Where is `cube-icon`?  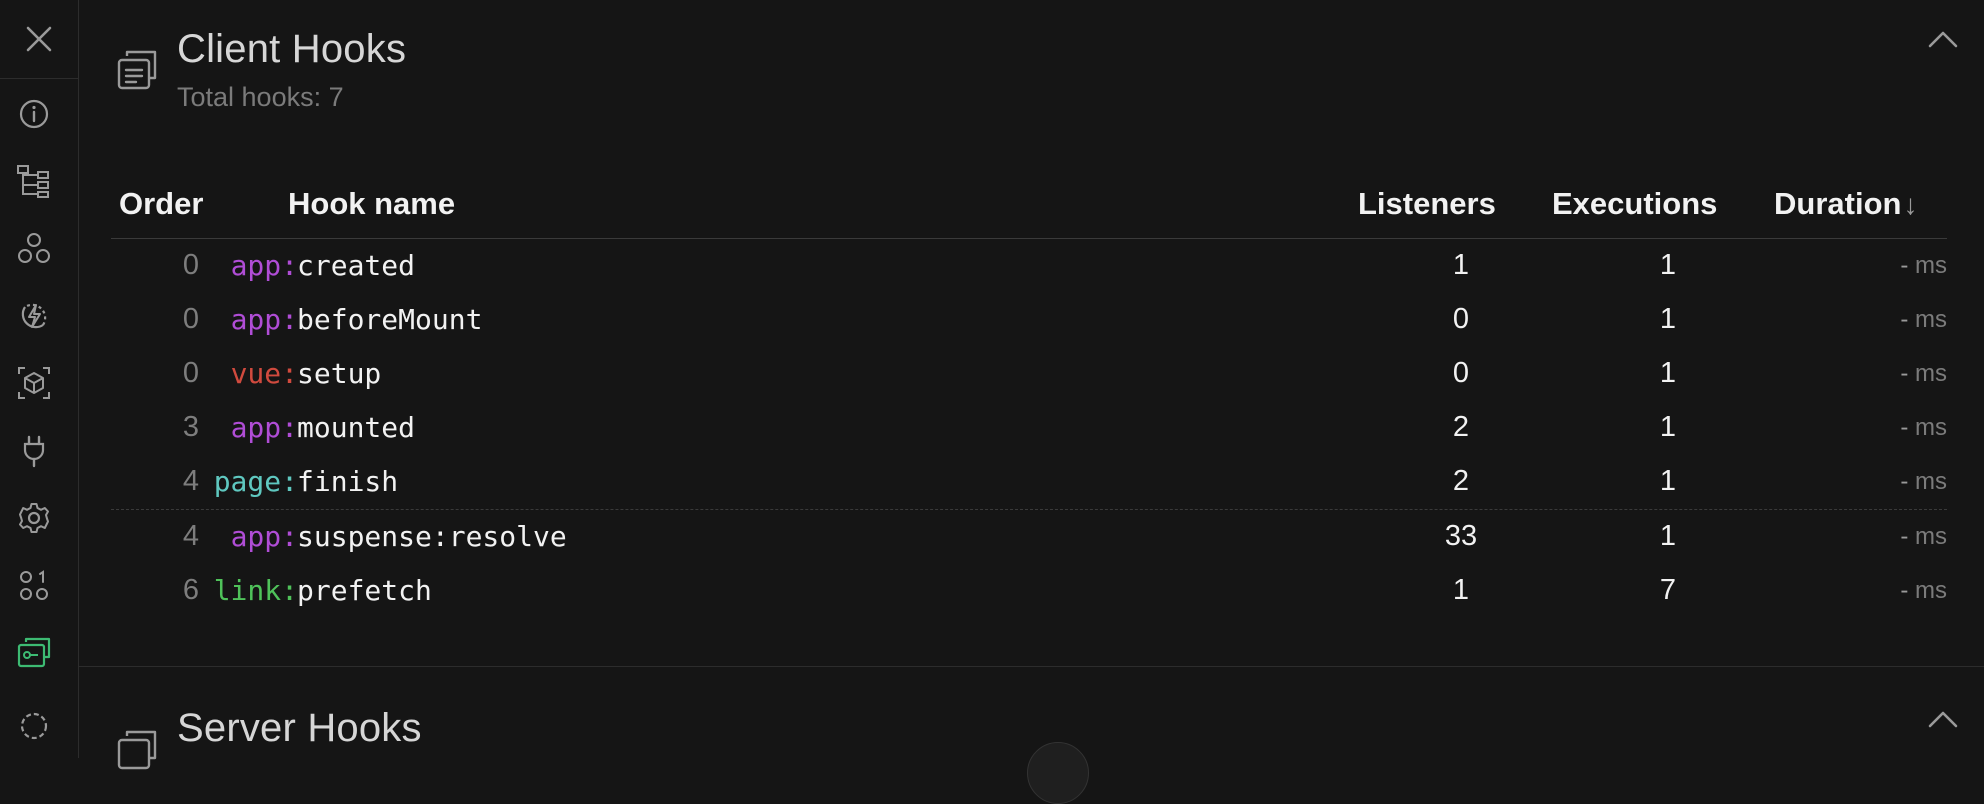
cube-icon is located at coordinates (34, 383).